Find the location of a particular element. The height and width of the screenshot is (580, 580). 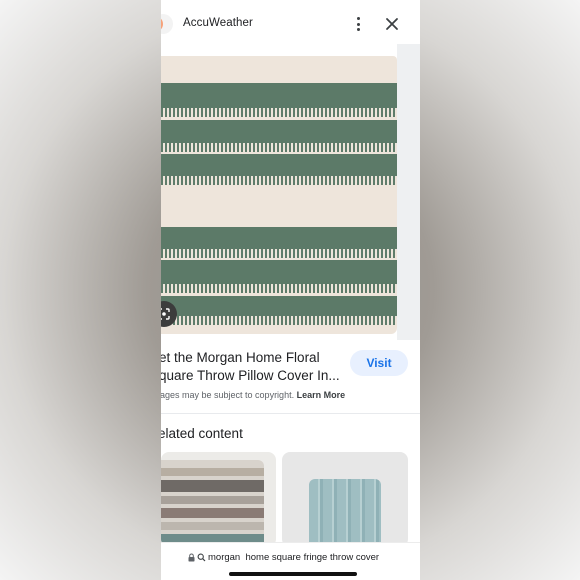

visit-button: Visit is located at coordinates (379, 363).